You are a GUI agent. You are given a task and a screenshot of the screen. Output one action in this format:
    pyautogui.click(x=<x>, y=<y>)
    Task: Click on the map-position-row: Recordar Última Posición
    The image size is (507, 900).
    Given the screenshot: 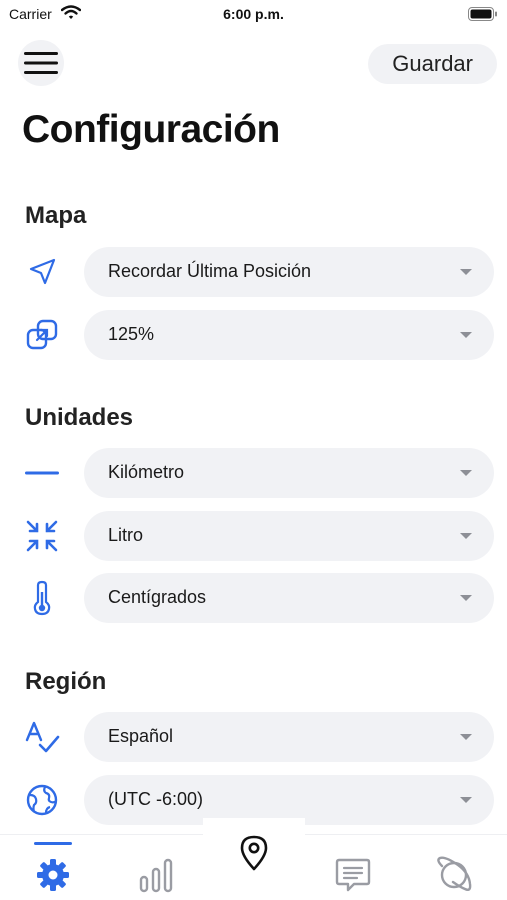 What is the action you would take?
    pyautogui.click(x=253, y=272)
    